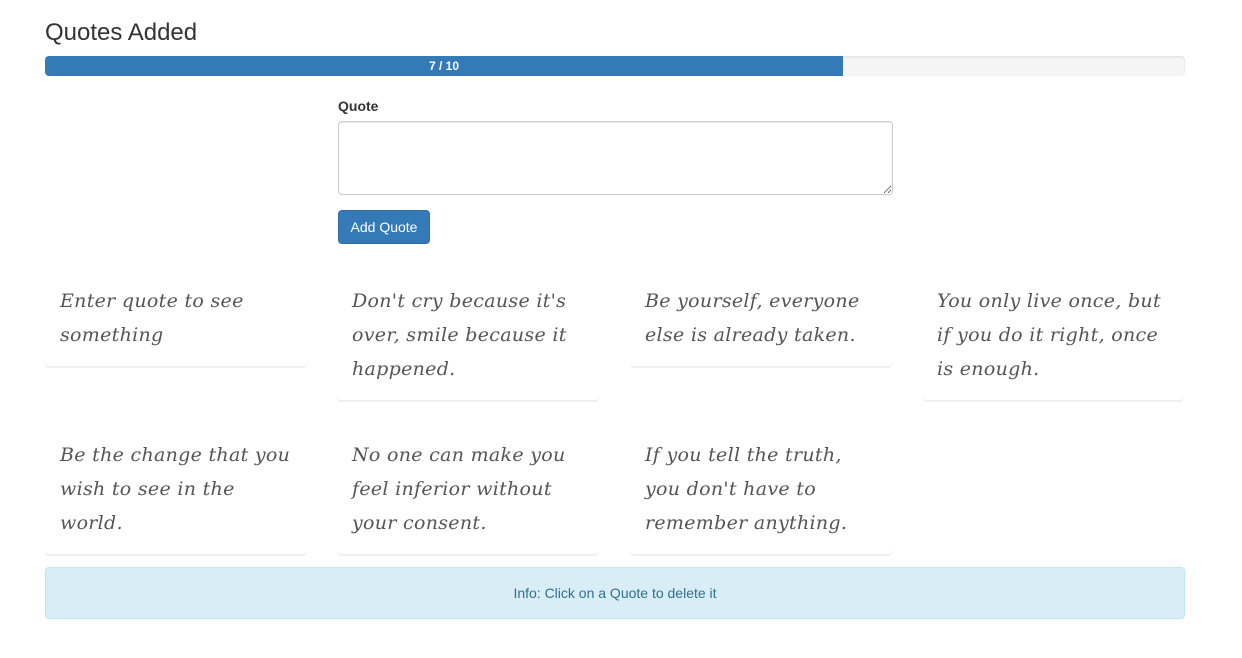  I want to click on info-alert: Info: Click on a Quote to delete it, so click(615, 593).